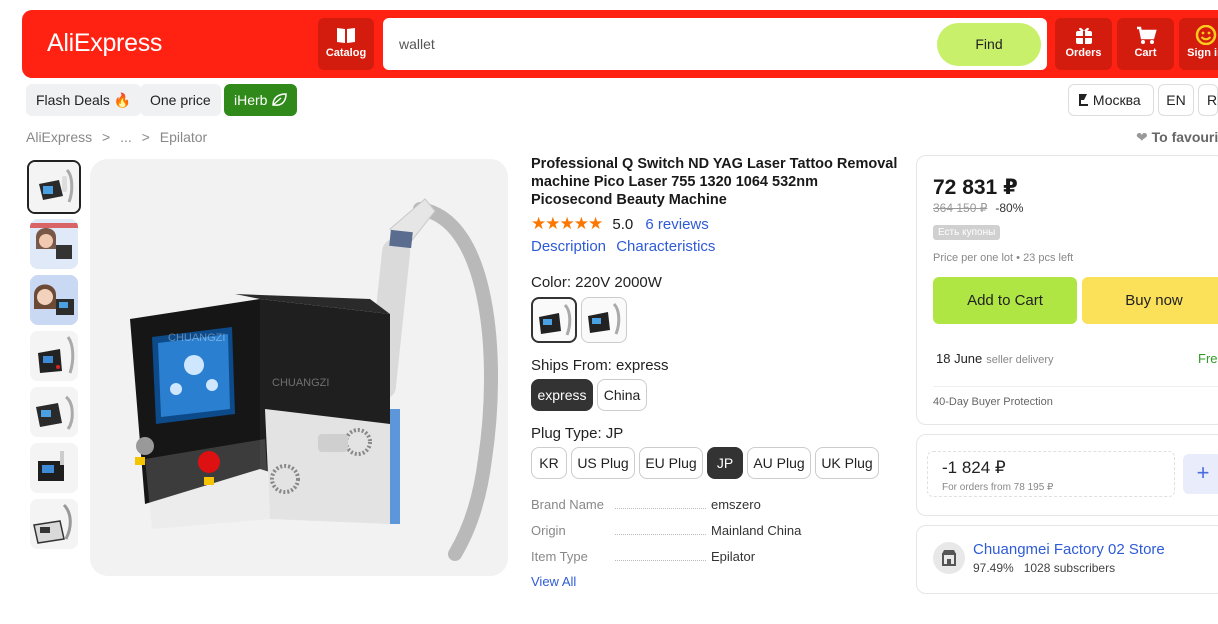 The image size is (1218, 624). Describe the element at coordinates (989, 44) in the screenshot. I see `find-button: Find` at that location.